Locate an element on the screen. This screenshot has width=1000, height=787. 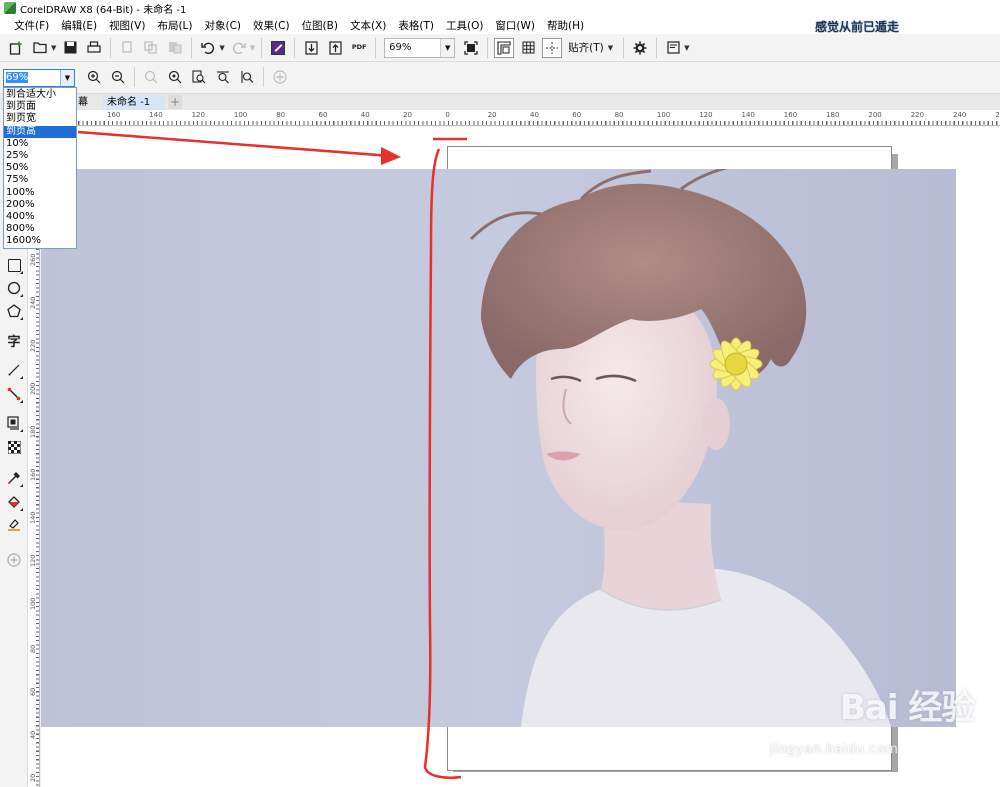
zoom-option: 100% is located at coordinates (40, 193).